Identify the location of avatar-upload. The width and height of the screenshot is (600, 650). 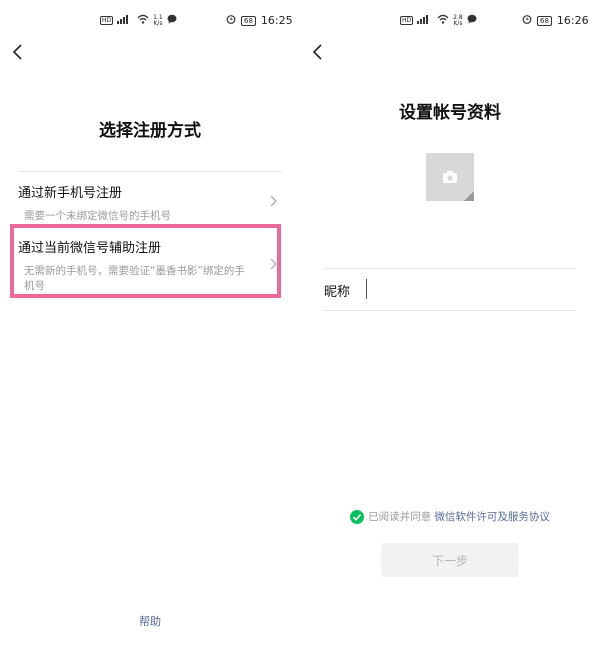
(450, 177).